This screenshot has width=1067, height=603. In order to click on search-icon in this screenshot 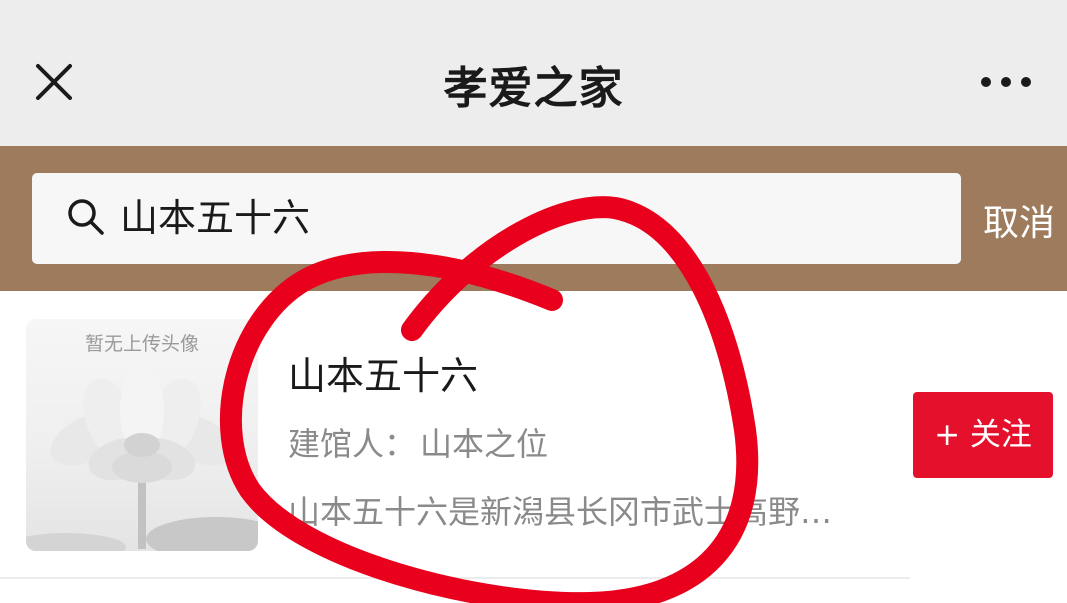, I will do `click(86, 217)`.